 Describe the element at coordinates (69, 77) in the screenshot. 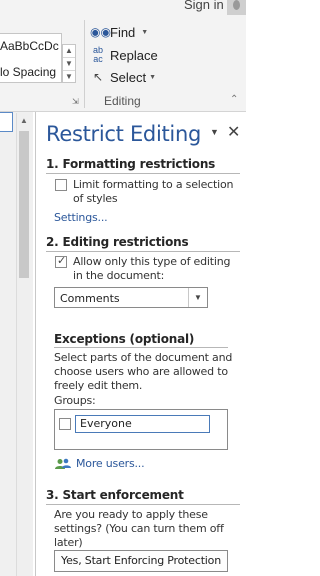

I see `gallery-more-icon: ▼` at that location.